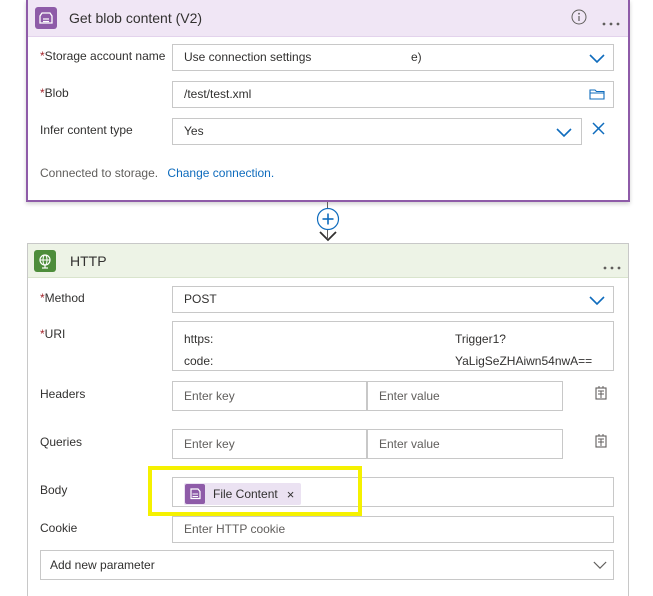 Image resolution: width=653 pixels, height=596 pixels. Describe the element at coordinates (99, 173) in the screenshot. I see `connected-text: Connected to storage.` at that location.